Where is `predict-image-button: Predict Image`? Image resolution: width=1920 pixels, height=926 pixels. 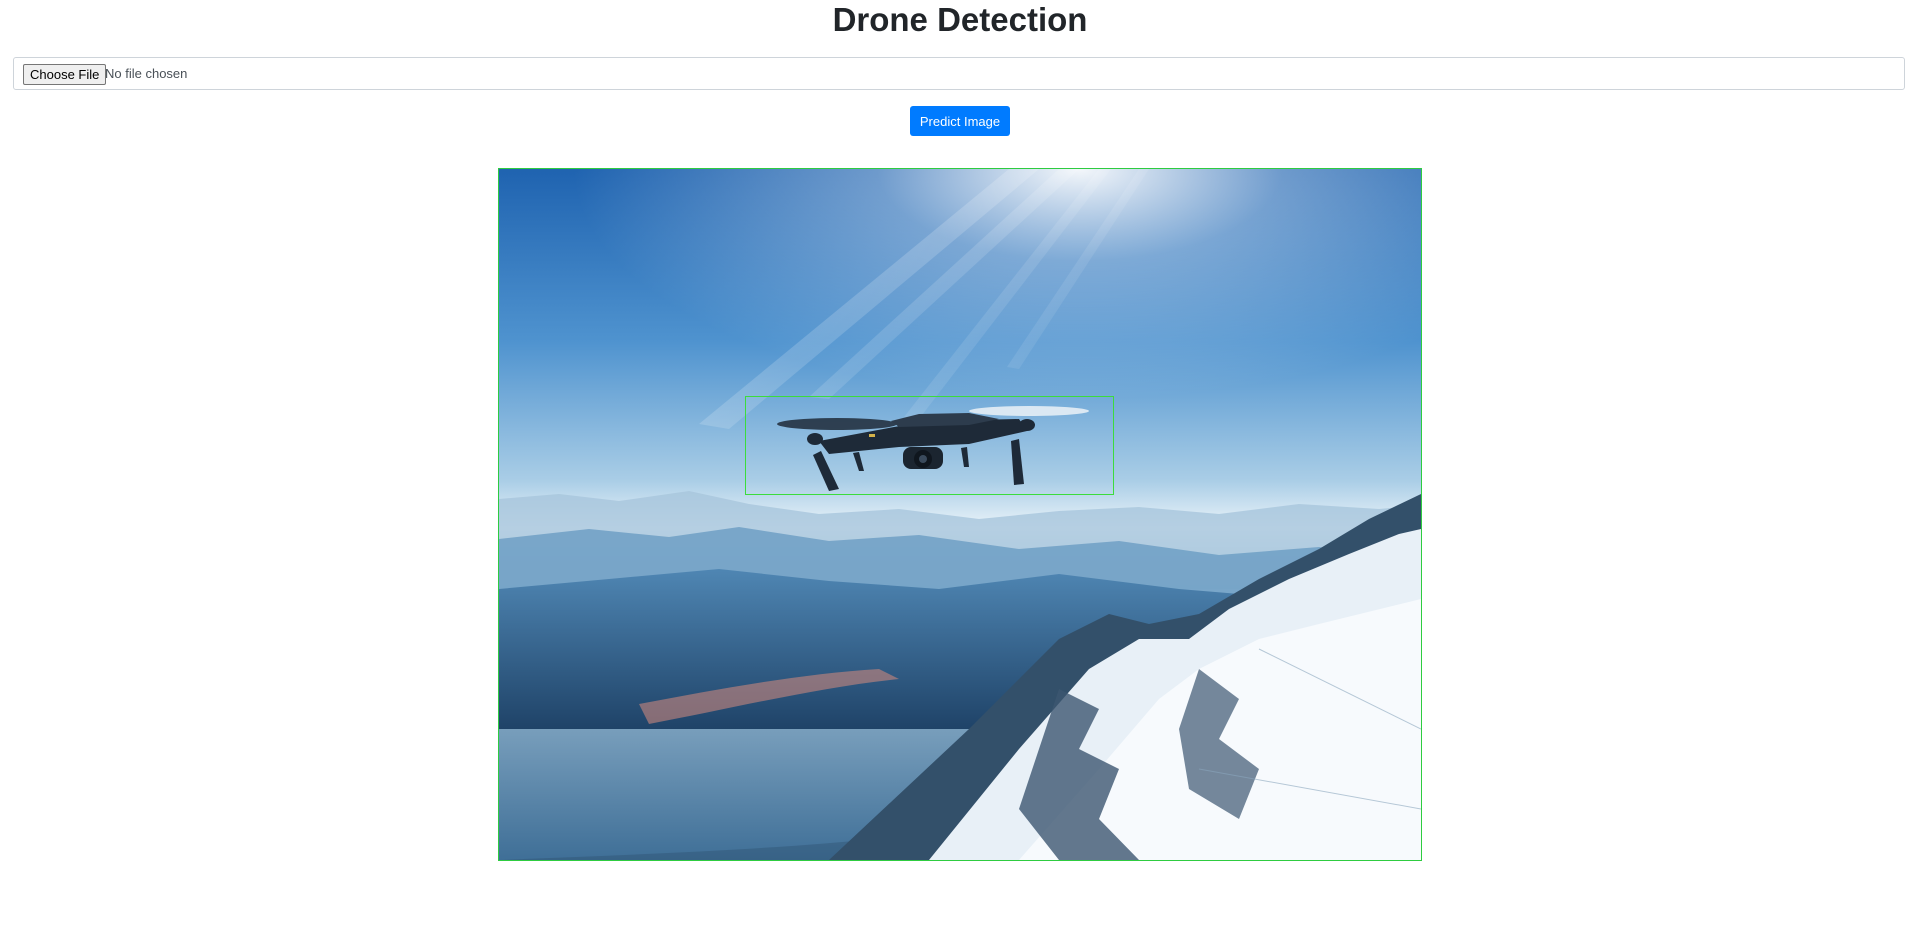 predict-image-button: Predict Image is located at coordinates (960, 121).